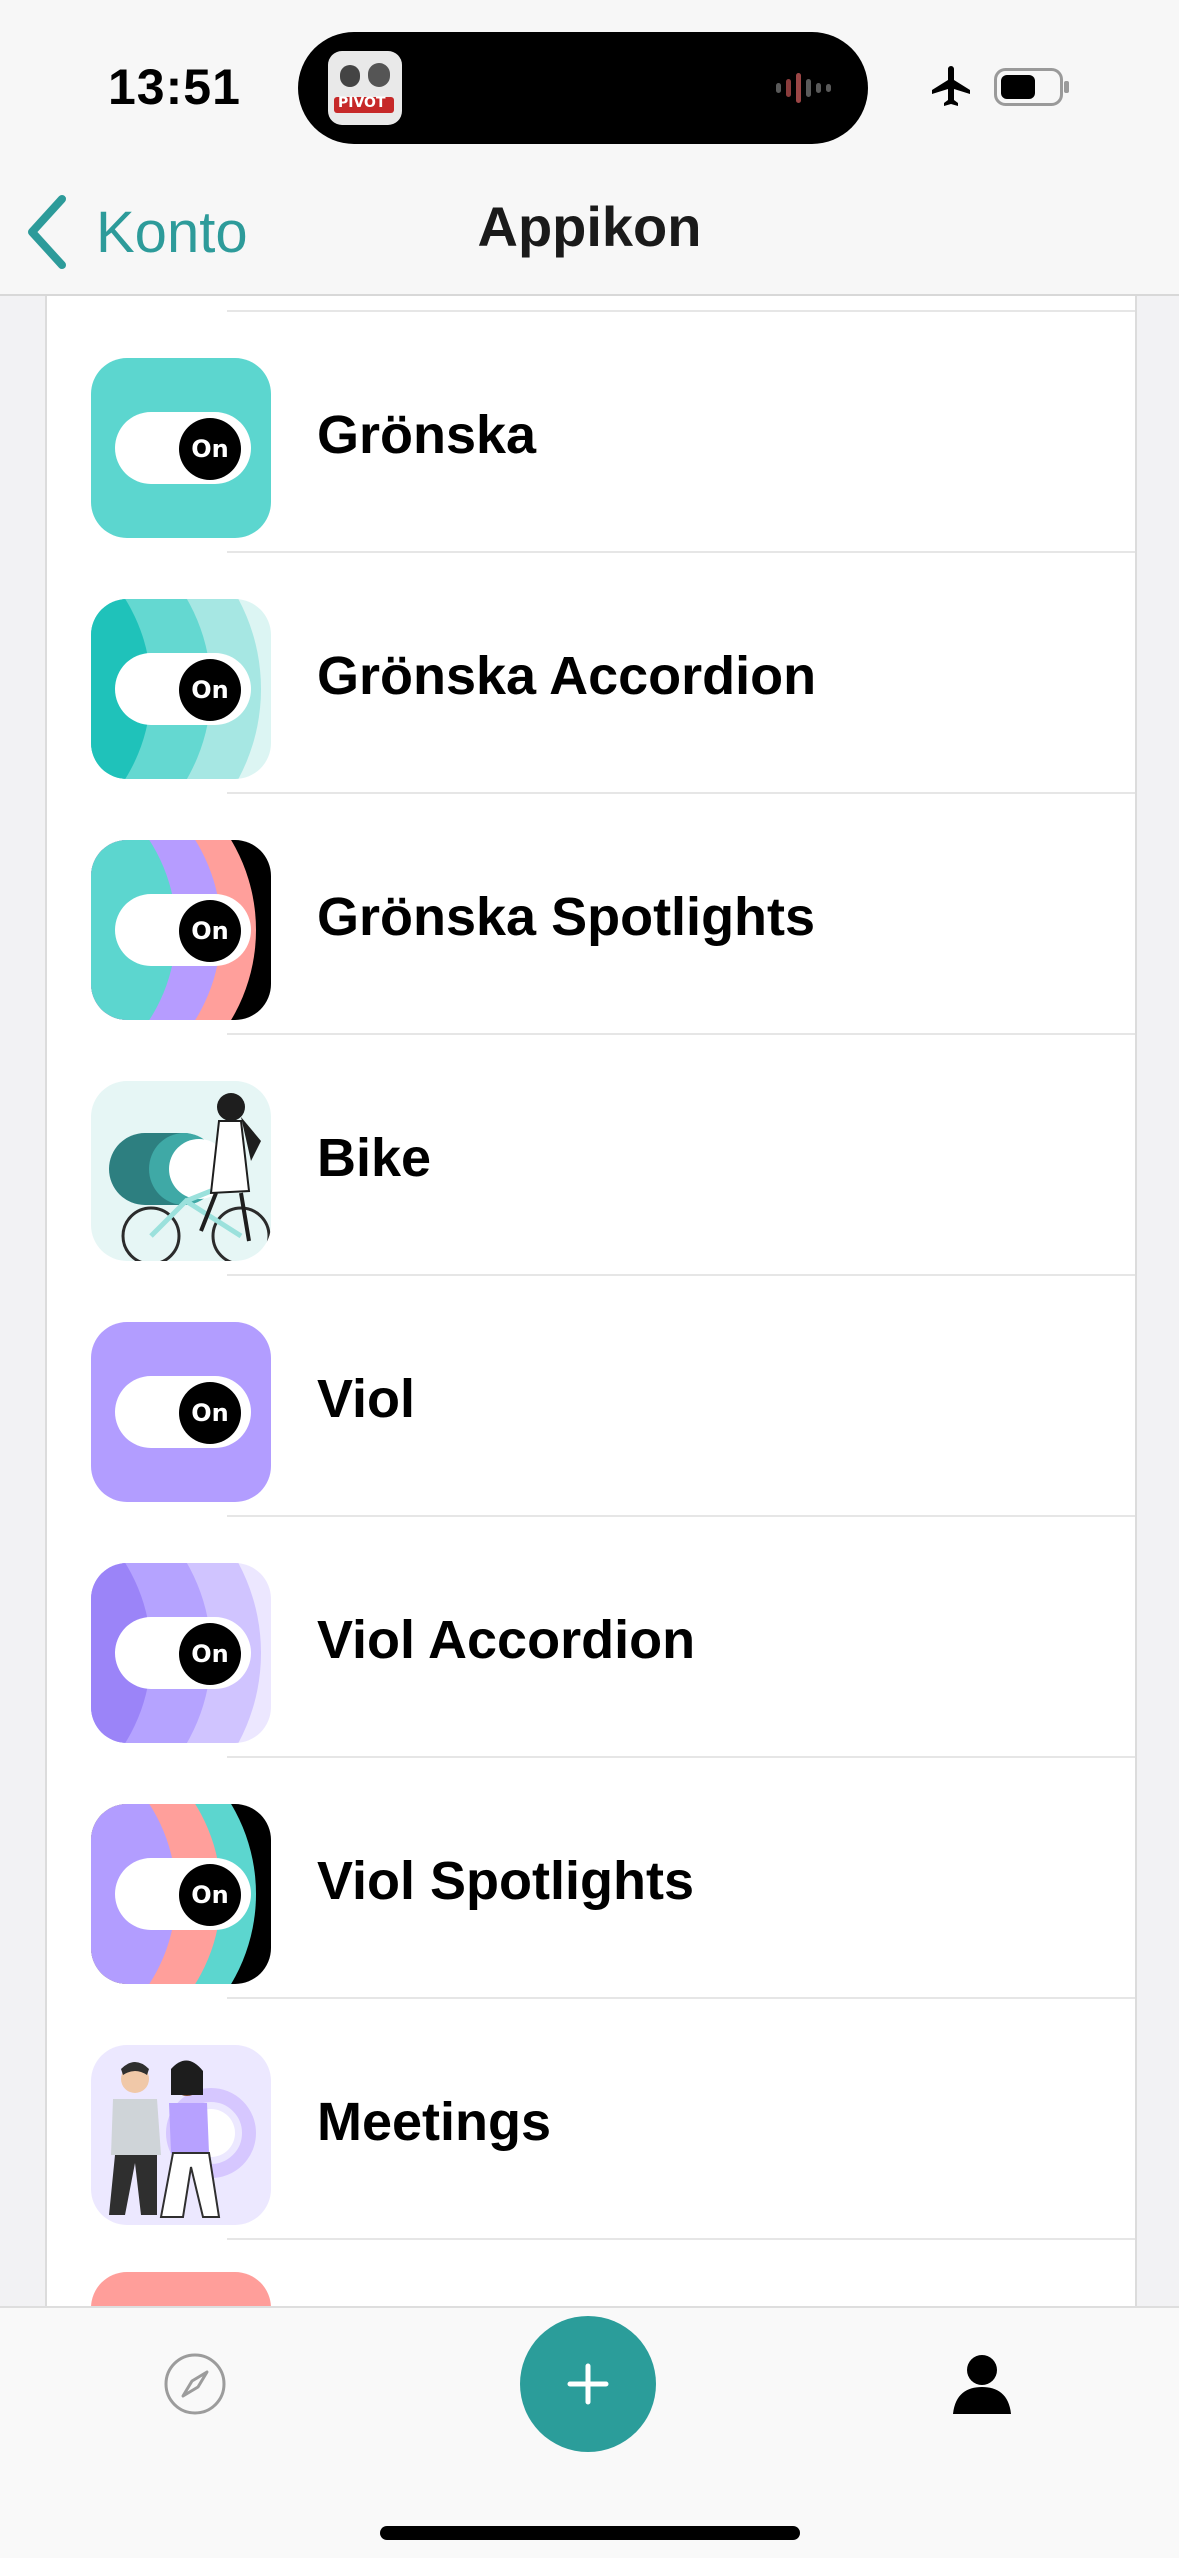 Image resolution: width=1179 pixels, height=2558 pixels. I want to click on app-icon-row-gronska-spotlights: On Grönska Spotlights, so click(591, 914).